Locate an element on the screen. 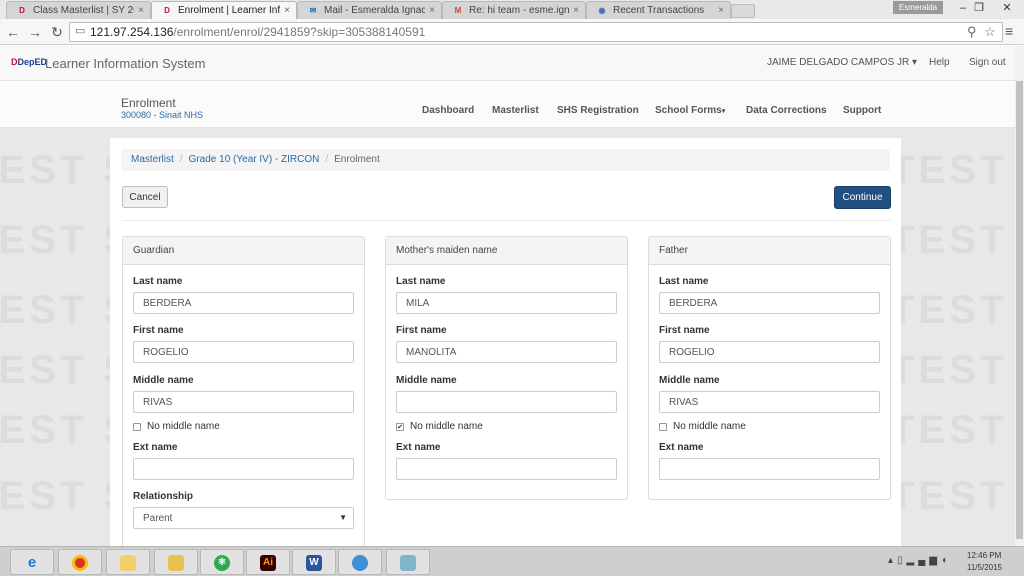 The width and height of the screenshot is (1024, 576). browser-menu-icon: ≡ is located at coordinates (1009, 31).